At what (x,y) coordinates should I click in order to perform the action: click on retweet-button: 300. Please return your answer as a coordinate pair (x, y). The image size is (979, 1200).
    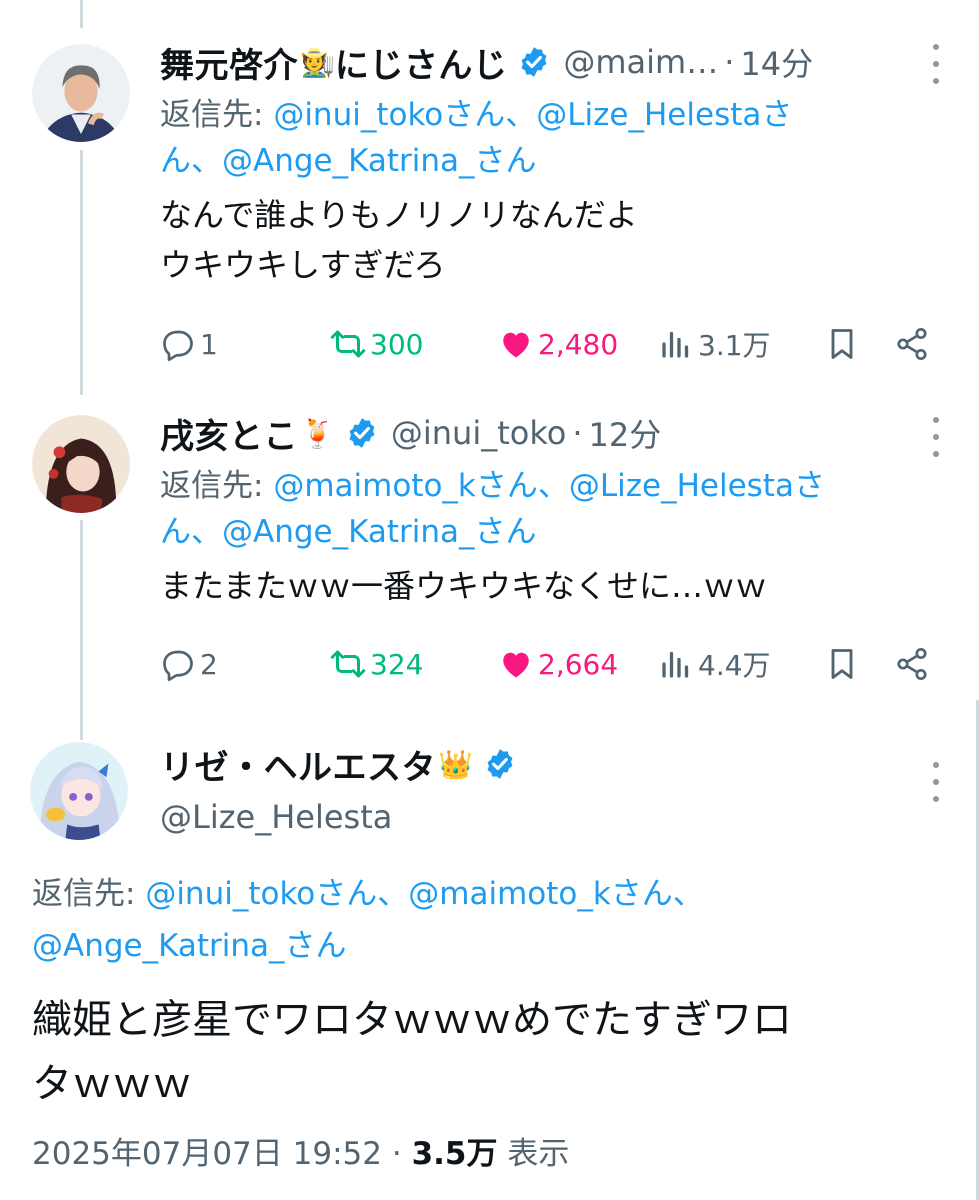
    Looking at the image, I should click on (376, 344).